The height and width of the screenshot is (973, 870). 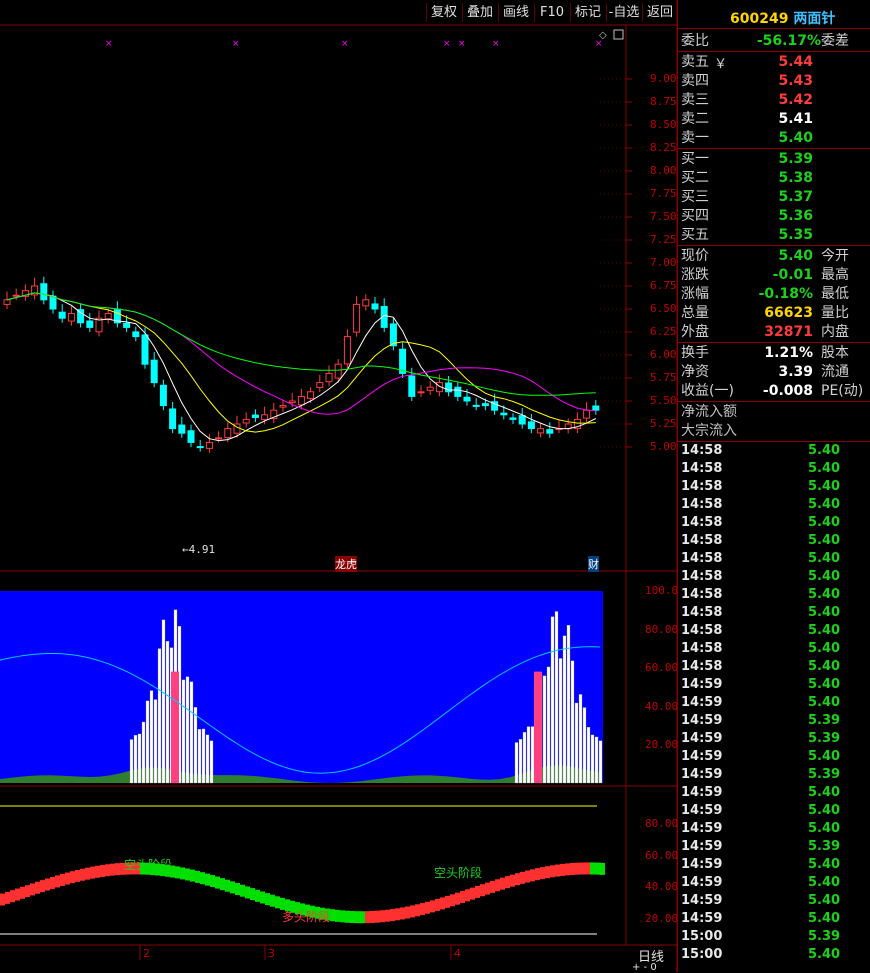 I want to click on ma10-line, so click(x=301, y=362).